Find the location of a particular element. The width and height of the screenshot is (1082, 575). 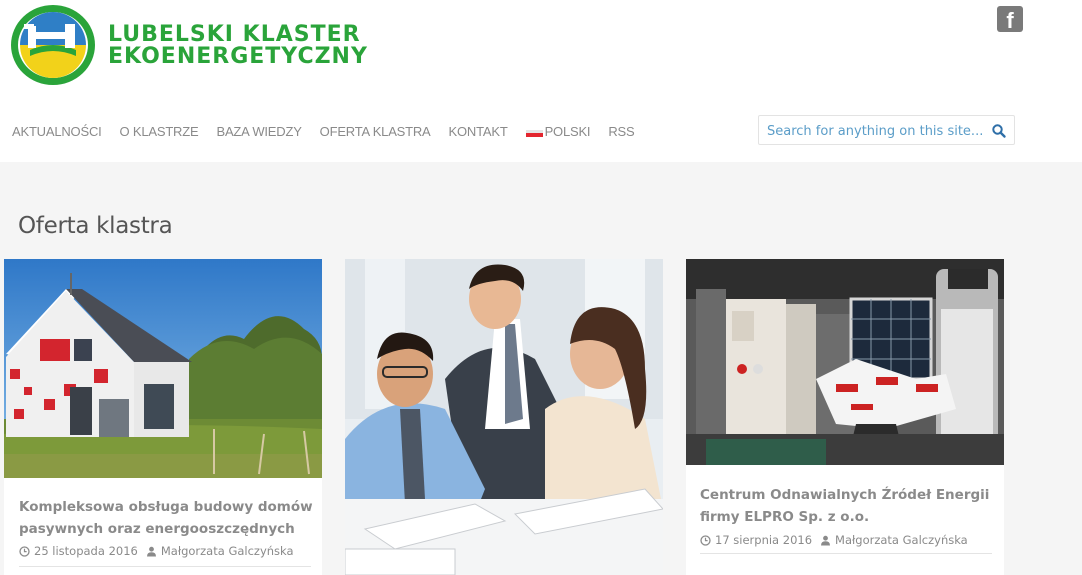

energy-equipment-photo is located at coordinates (845, 362).